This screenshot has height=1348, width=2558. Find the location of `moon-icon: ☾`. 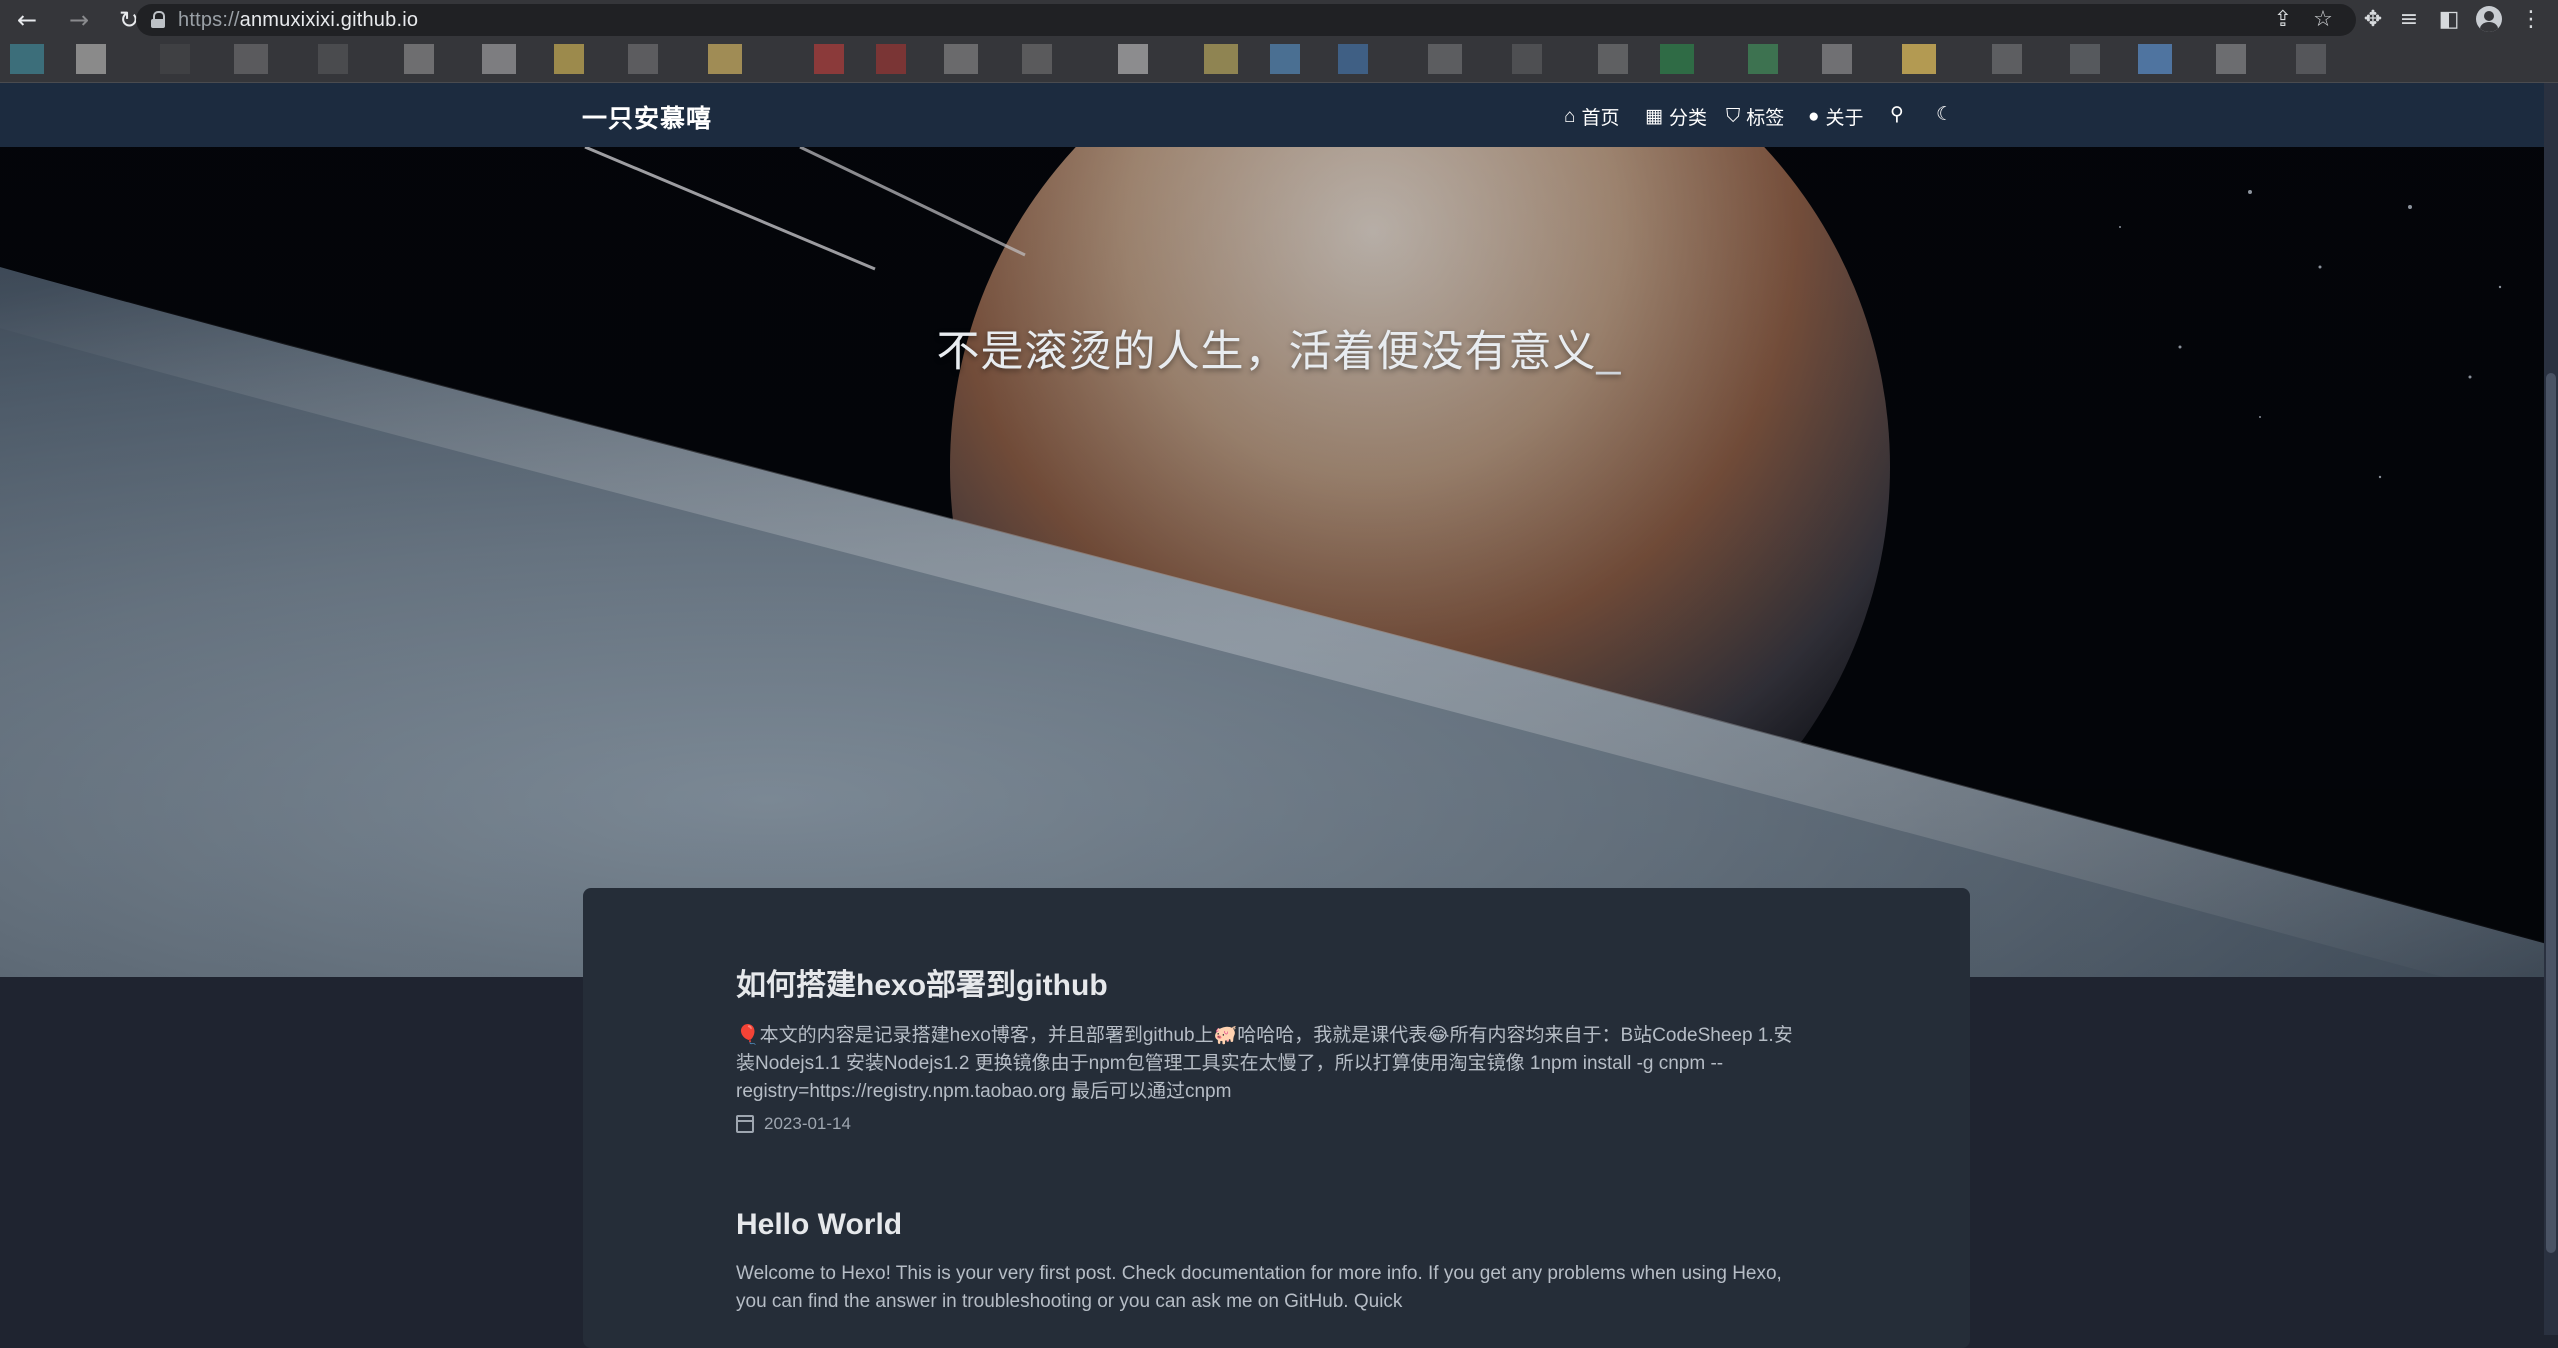

moon-icon: ☾ is located at coordinates (1945, 114).